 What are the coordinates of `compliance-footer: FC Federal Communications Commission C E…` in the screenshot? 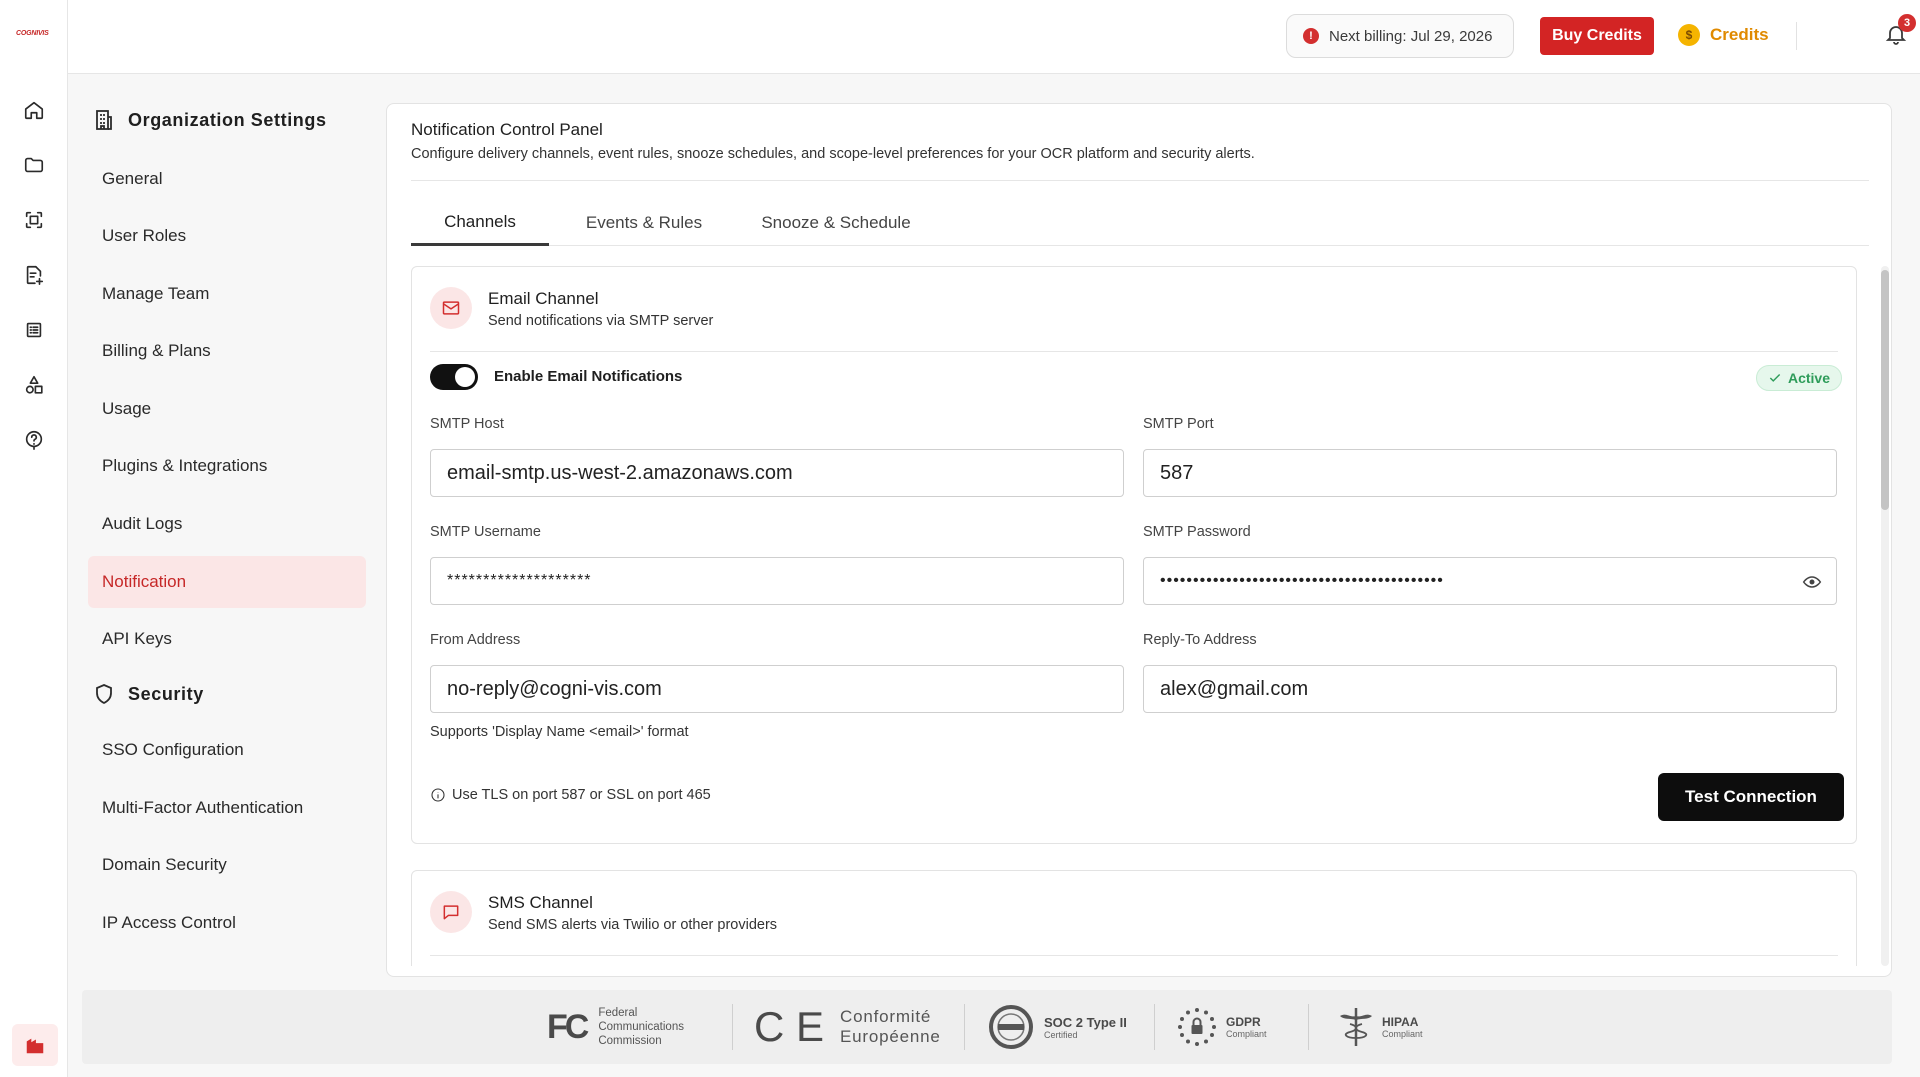 It's located at (987, 1027).